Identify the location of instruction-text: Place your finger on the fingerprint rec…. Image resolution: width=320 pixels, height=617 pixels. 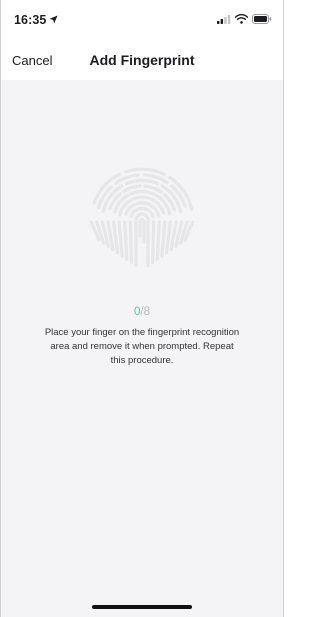
(142, 346).